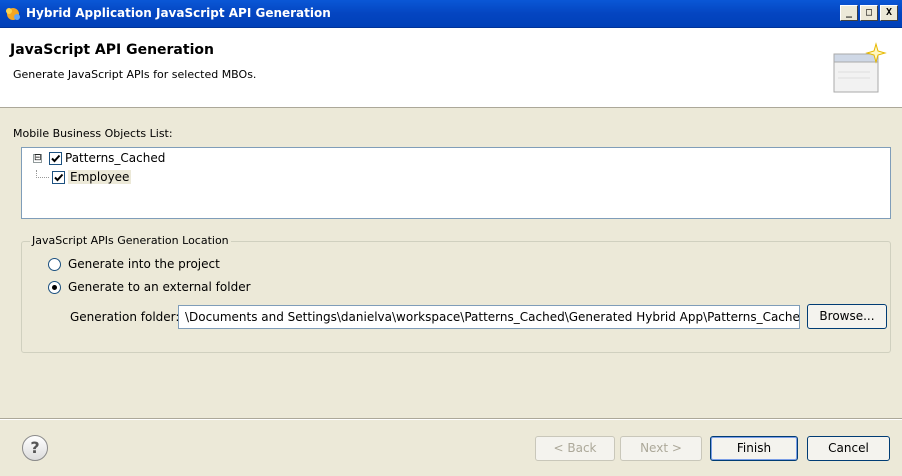  What do you see at coordinates (575, 448) in the screenshot?
I see `back-button: < Back` at bounding box center [575, 448].